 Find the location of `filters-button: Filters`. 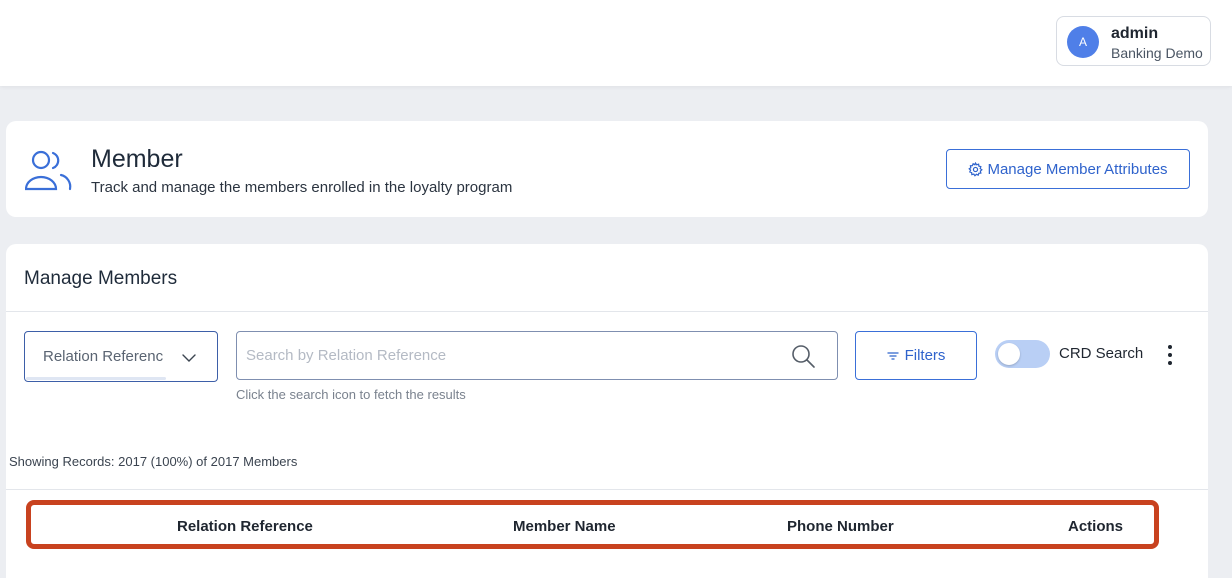

filters-button: Filters is located at coordinates (916, 355).